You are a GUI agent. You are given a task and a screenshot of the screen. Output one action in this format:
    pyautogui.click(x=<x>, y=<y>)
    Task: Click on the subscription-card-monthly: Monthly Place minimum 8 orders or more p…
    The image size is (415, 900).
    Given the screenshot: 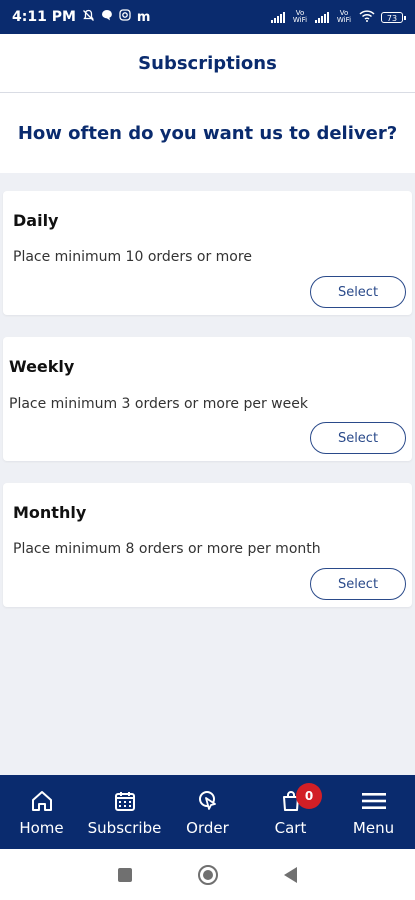 What is the action you would take?
    pyautogui.click(x=207, y=545)
    